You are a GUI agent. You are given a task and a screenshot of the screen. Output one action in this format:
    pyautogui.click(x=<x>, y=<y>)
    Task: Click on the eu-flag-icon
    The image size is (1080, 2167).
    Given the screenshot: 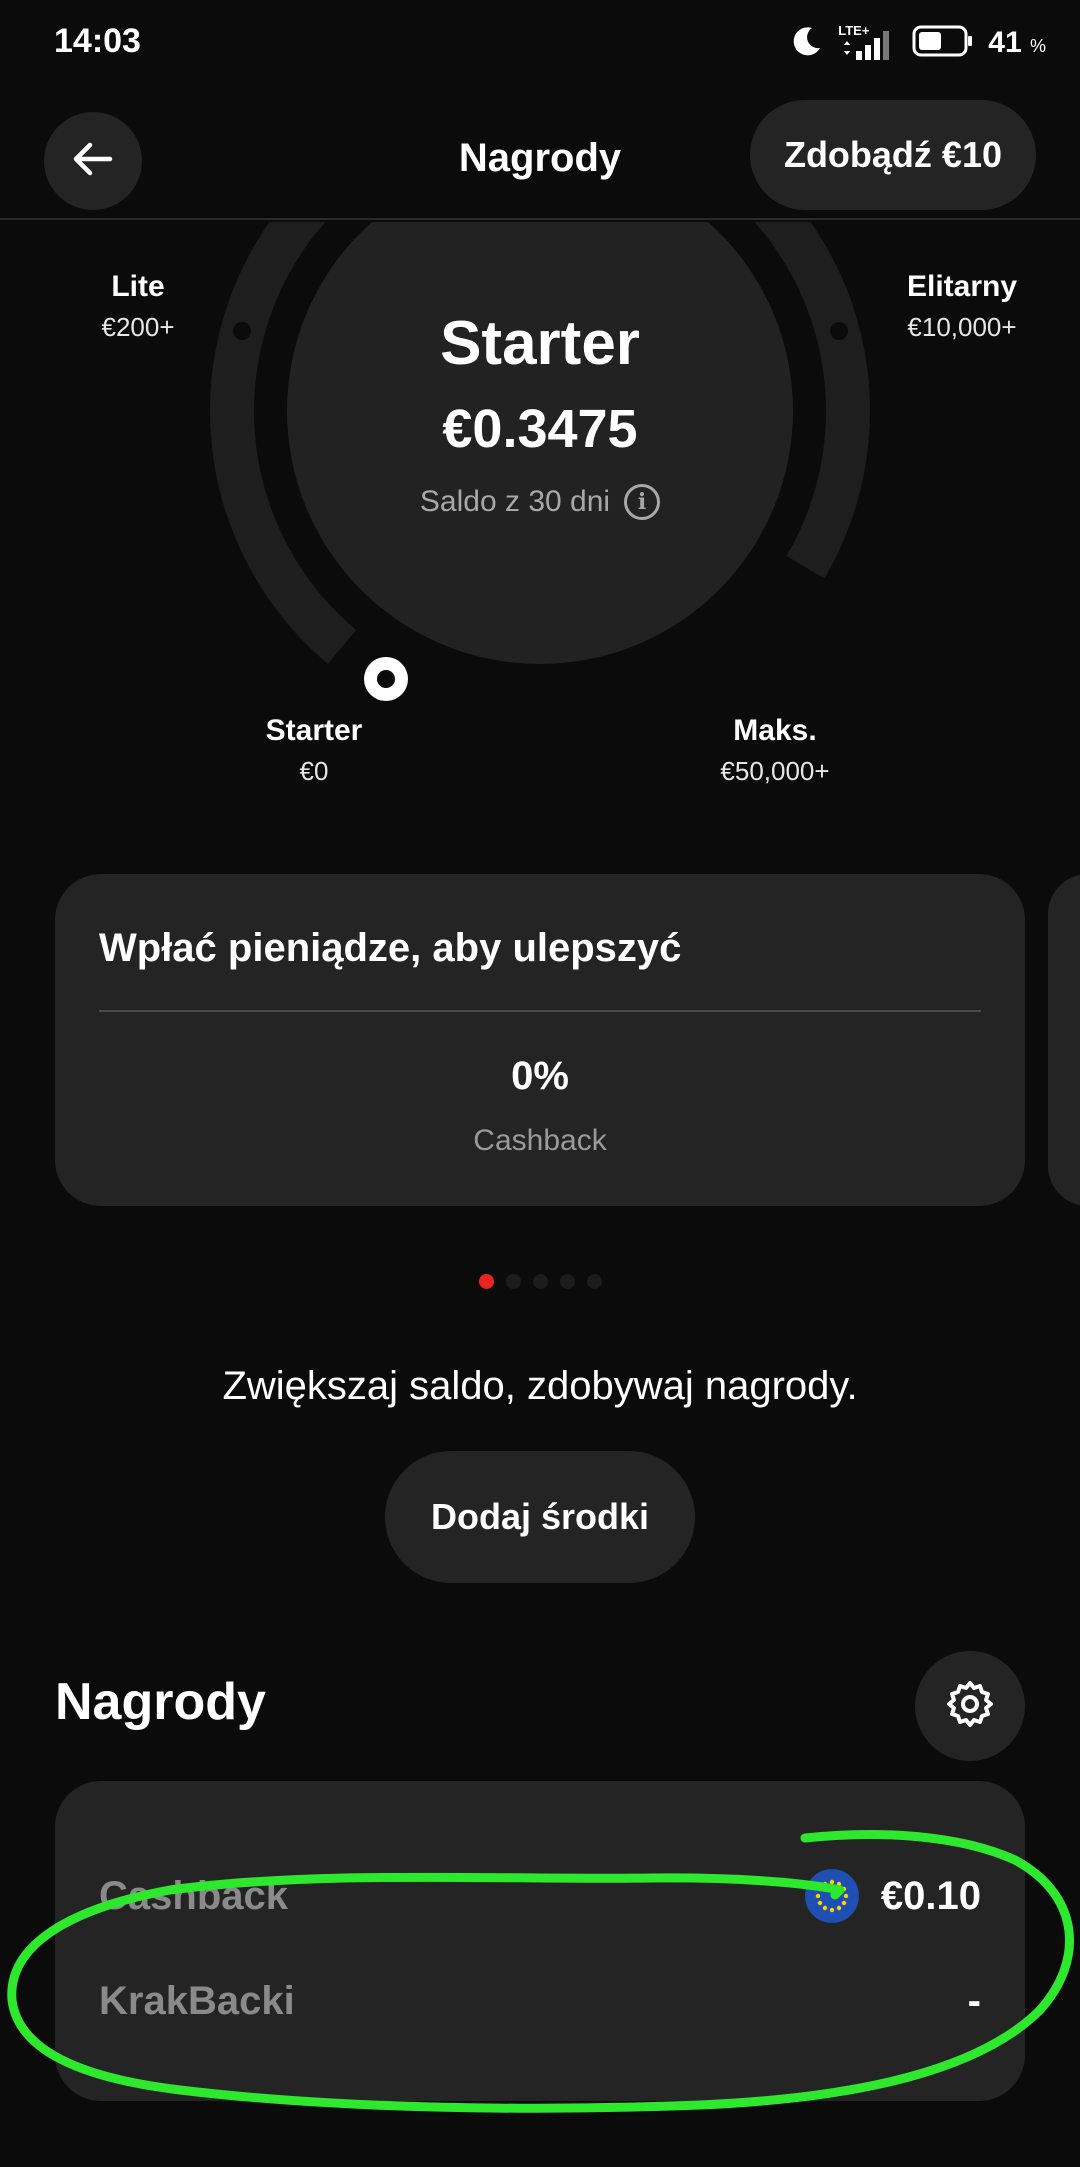 What is the action you would take?
    pyautogui.click(x=831, y=1896)
    